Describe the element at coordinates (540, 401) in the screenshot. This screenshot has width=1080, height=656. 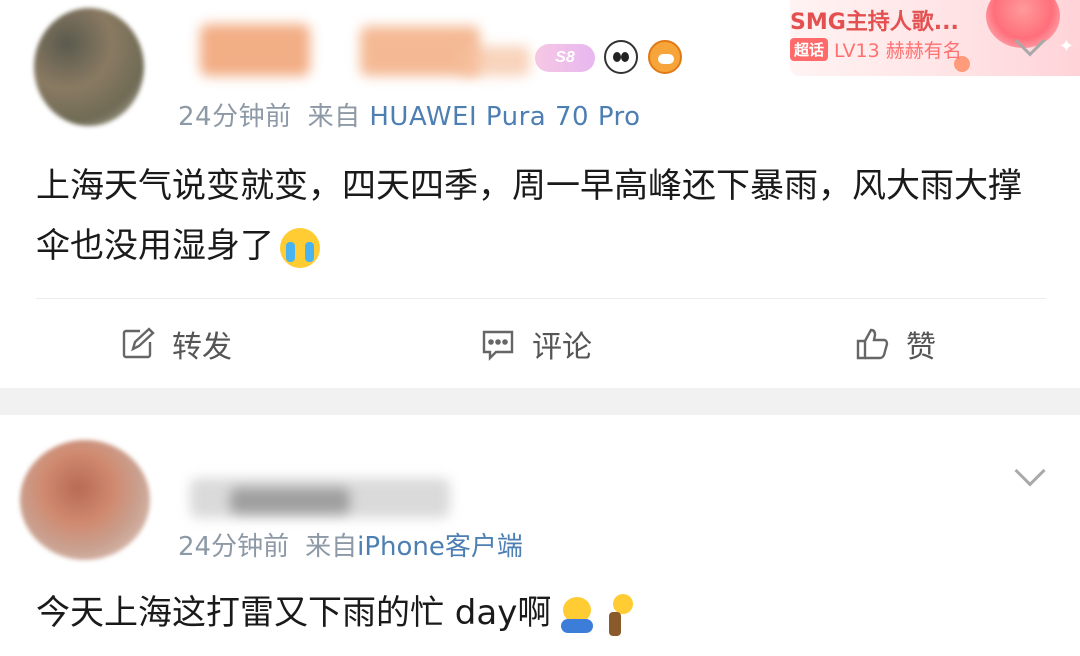
I see `post-separator` at that location.